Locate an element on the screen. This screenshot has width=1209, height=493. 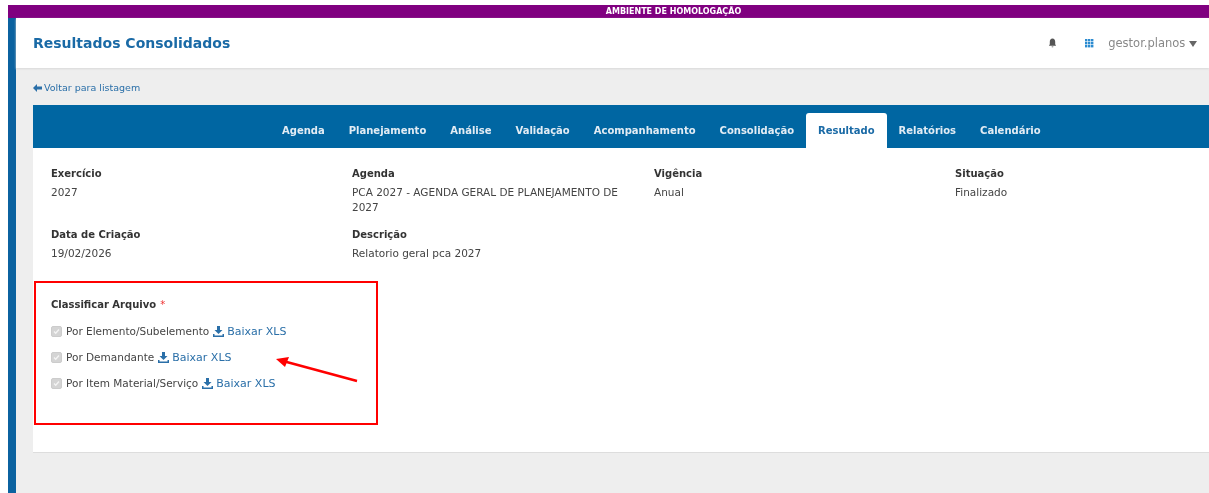
tab: Resultado is located at coordinates (846, 130).